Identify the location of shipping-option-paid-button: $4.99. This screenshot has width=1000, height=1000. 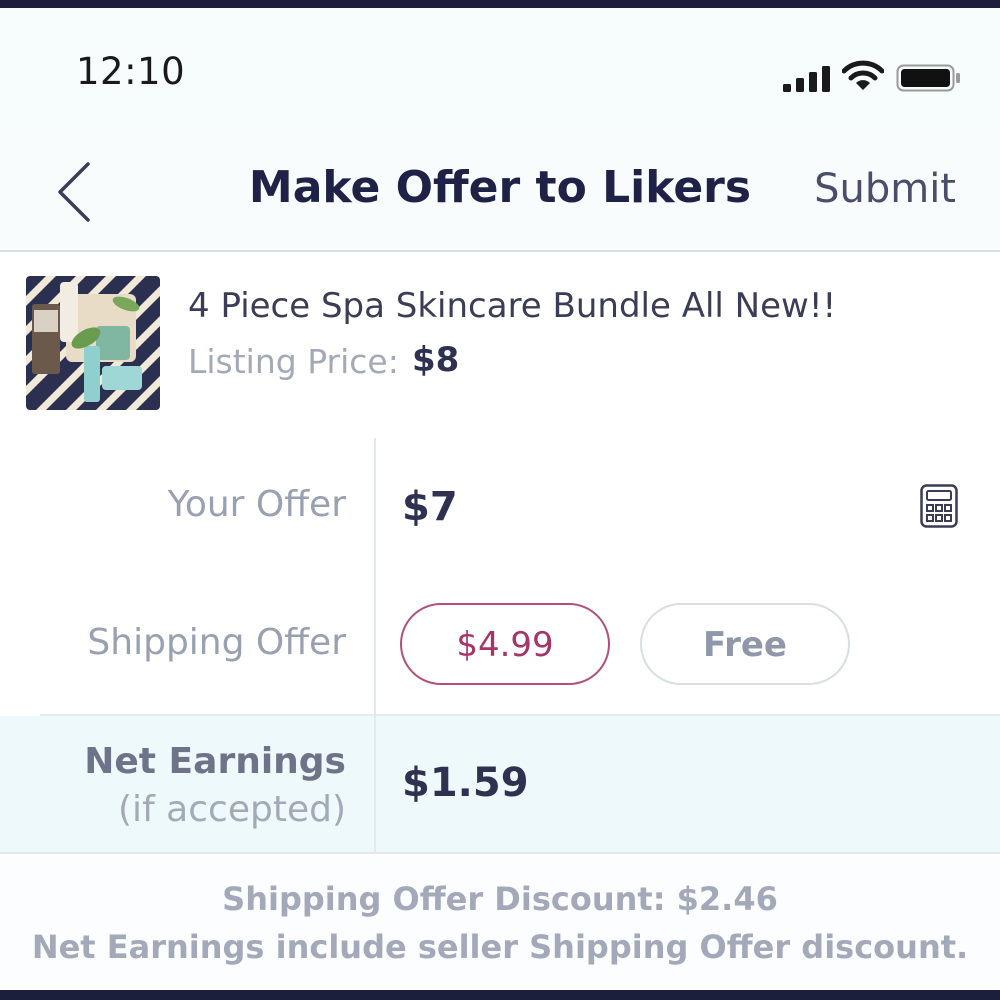
(505, 644).